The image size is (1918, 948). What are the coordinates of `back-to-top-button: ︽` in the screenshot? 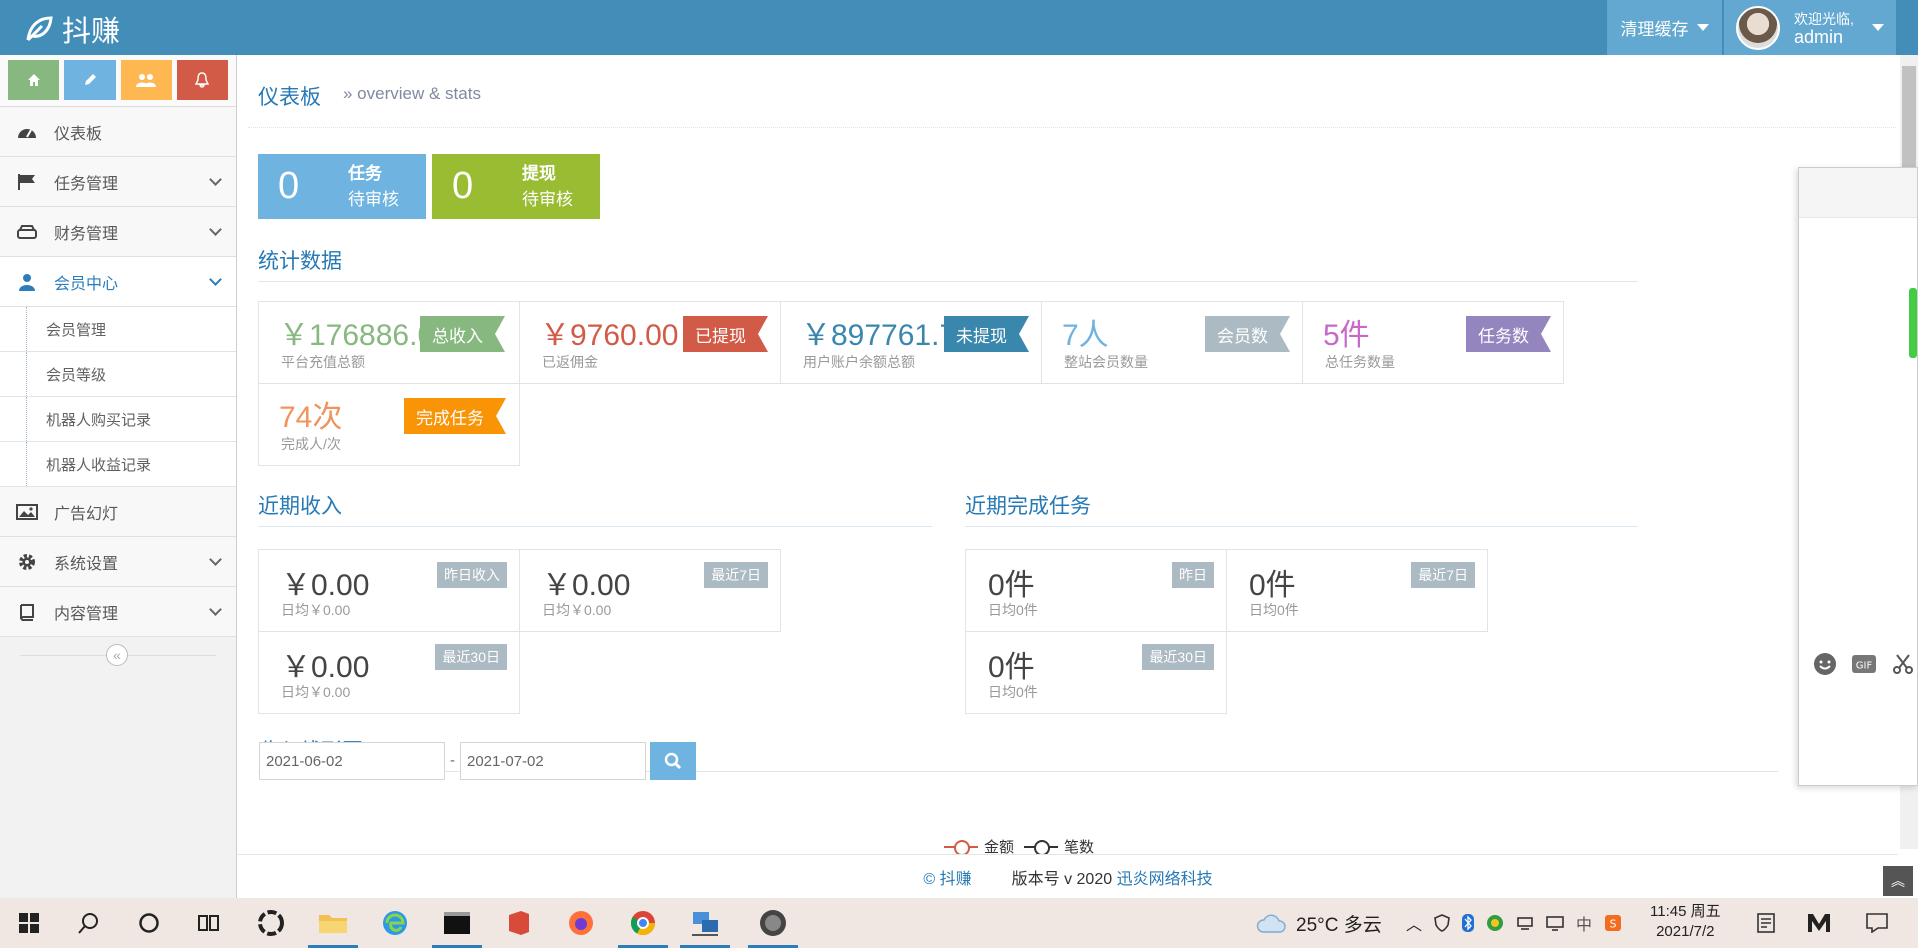 It's located at (1898, 881).